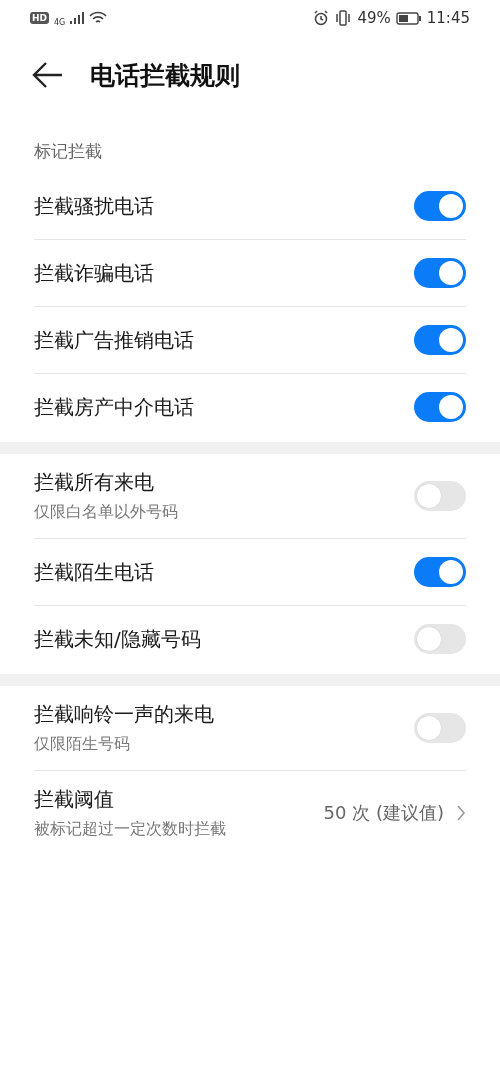 The height and width of the screenshot is (1084, 500). I want to click on setting-label: 拦截陌生电话, so click(94, 572).